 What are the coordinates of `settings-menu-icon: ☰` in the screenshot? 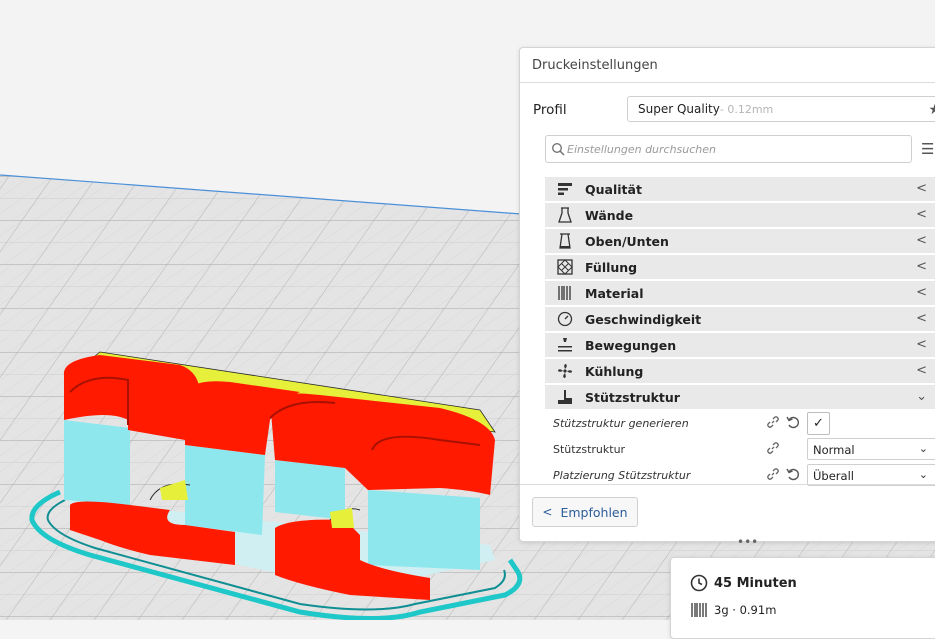 It's located at (927, 149).